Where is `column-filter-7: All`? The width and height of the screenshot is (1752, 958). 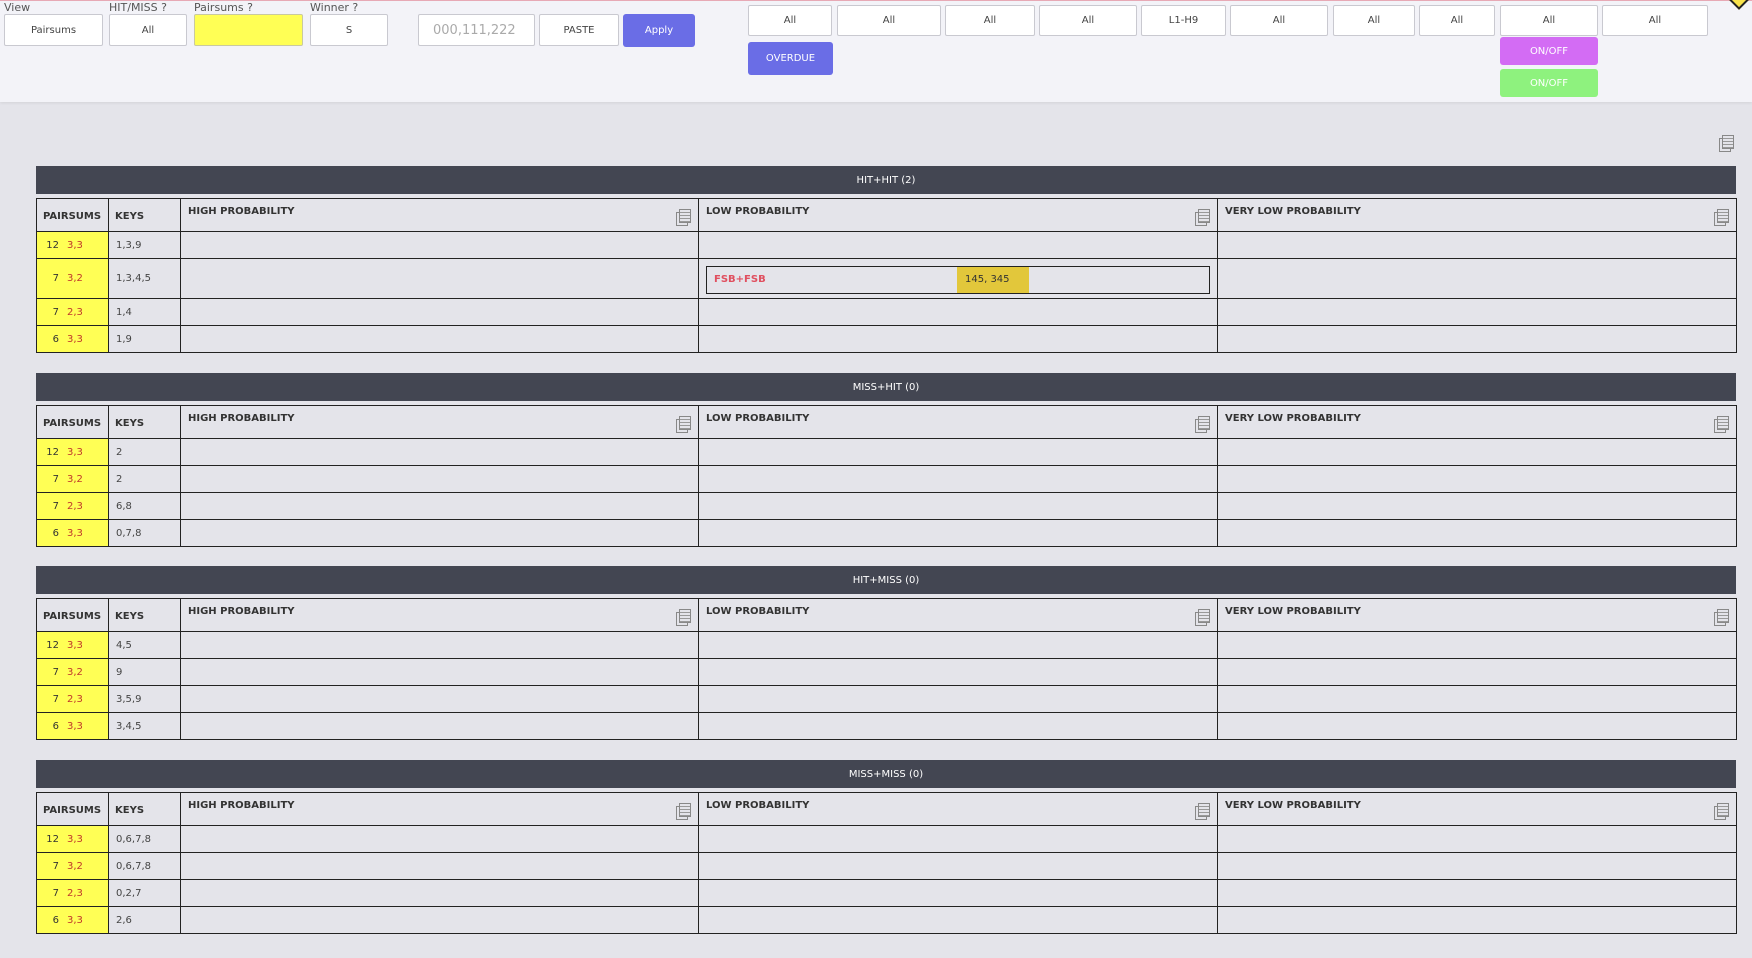
column-filter-7: All is located at coordinates (1374, 20).